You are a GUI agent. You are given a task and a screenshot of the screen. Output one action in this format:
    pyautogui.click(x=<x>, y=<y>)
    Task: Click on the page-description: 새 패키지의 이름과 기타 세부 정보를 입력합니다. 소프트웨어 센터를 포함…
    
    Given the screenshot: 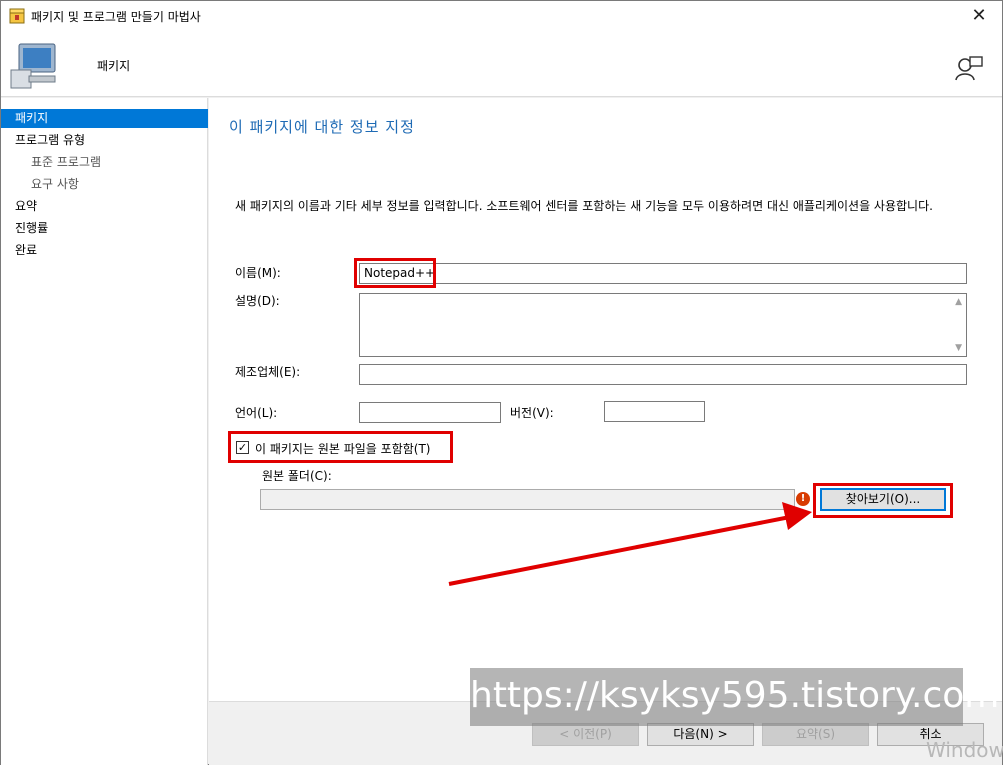 What is the action you would take?
    pyautogui.click(x=584, y=206)
    